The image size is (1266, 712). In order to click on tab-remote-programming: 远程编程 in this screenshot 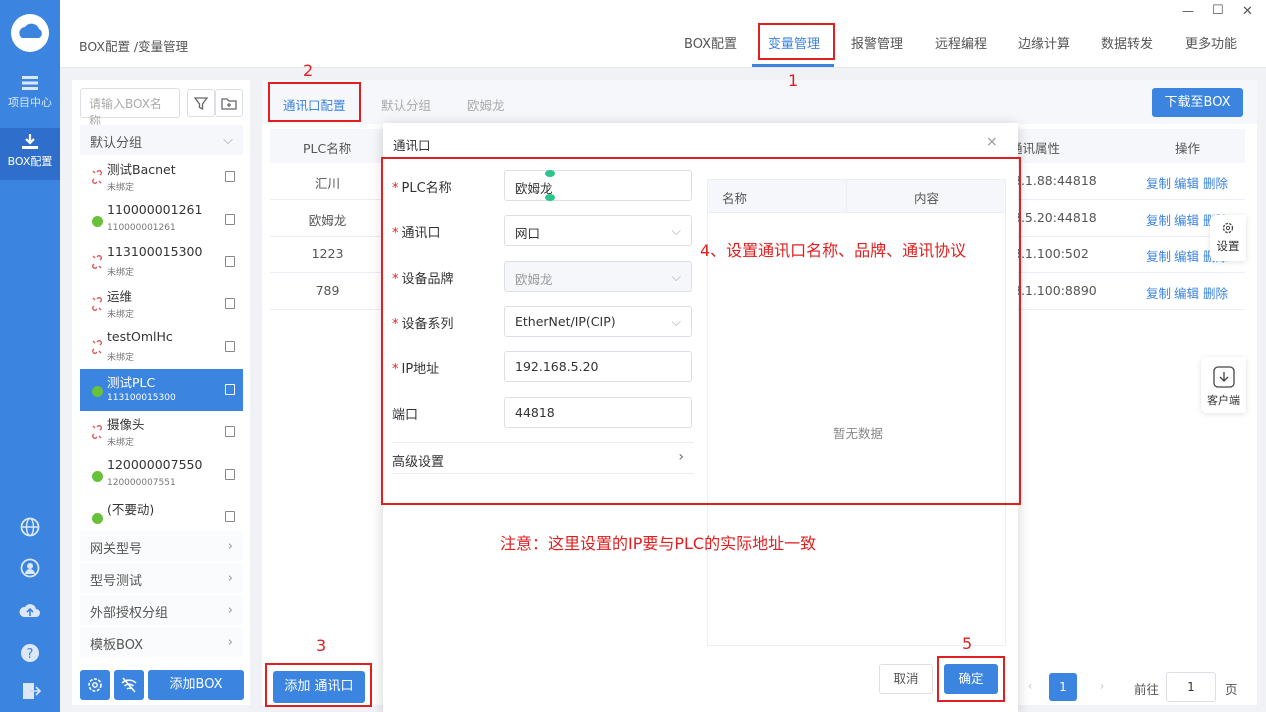, I will do `click(961, 42)`.